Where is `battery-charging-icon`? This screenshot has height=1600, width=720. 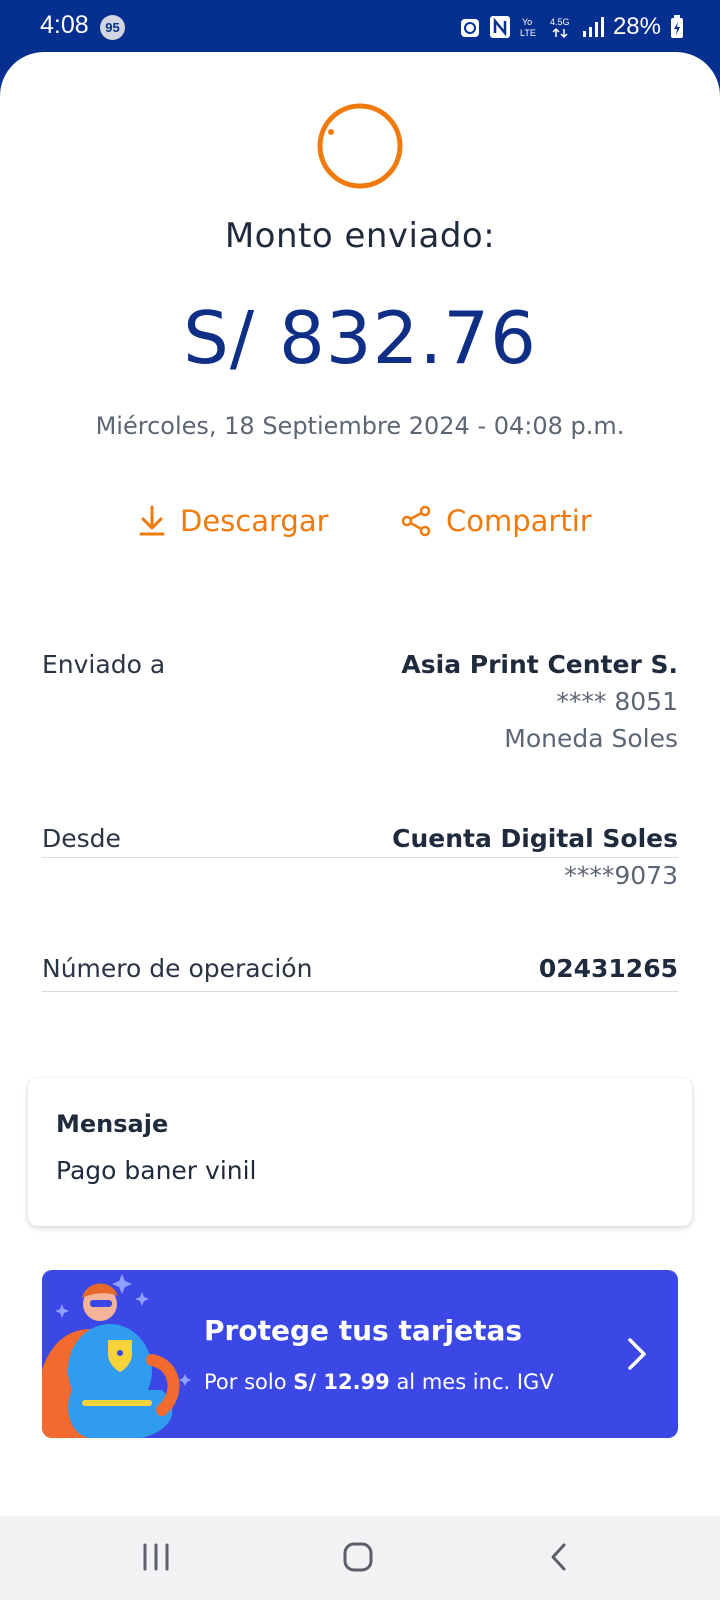
battery-charging-icon is located at coordinates (677, 26).